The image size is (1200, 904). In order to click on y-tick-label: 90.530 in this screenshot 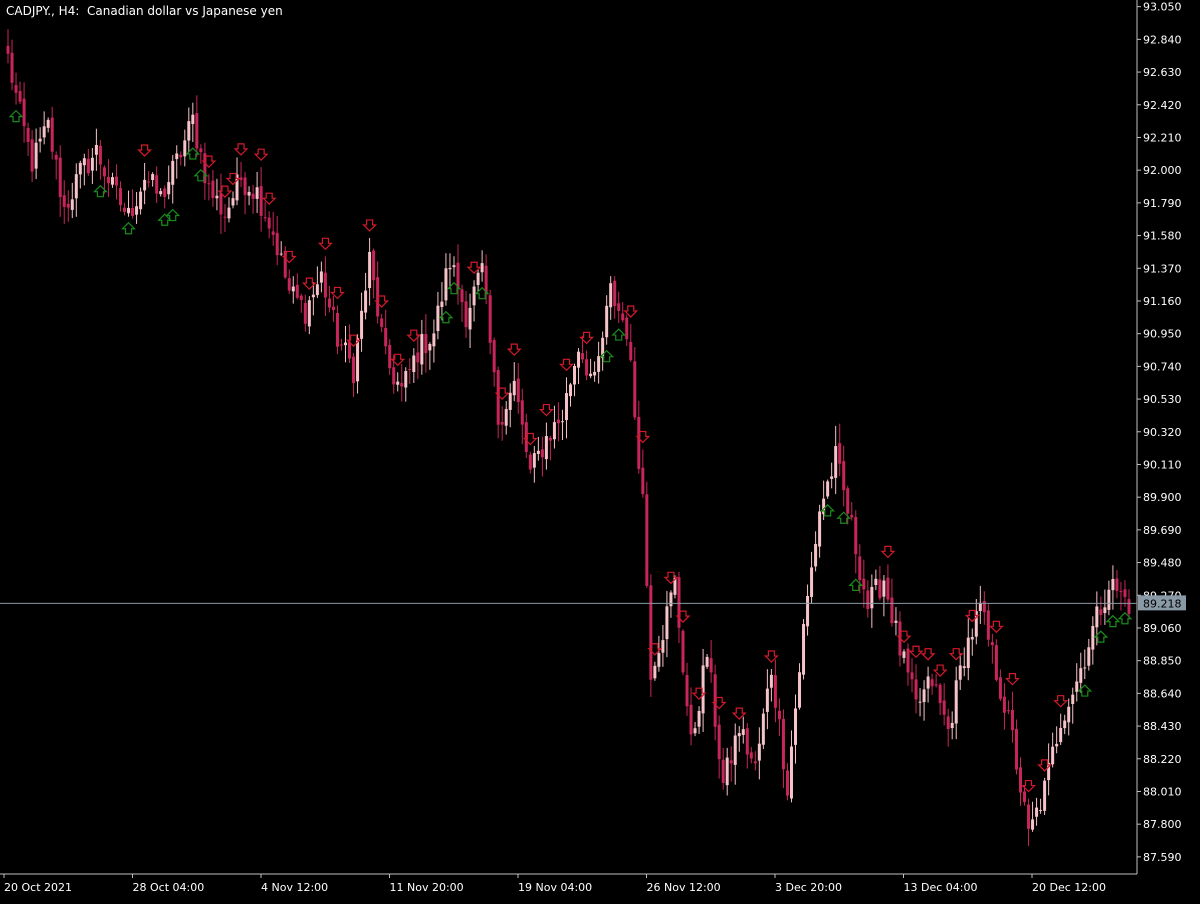, I will do `click(1162, 399)`.